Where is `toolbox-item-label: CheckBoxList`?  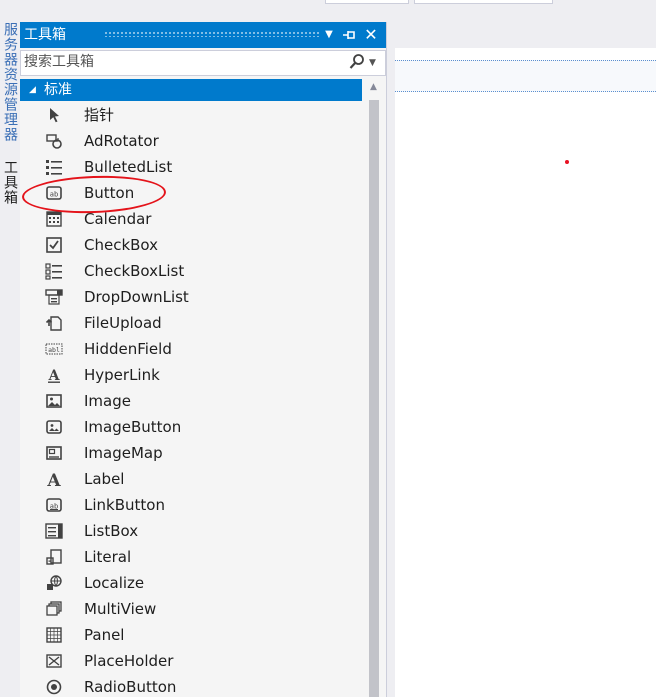 toolbox-item-label: CheckBoxList is located at coordinates (134, 271).